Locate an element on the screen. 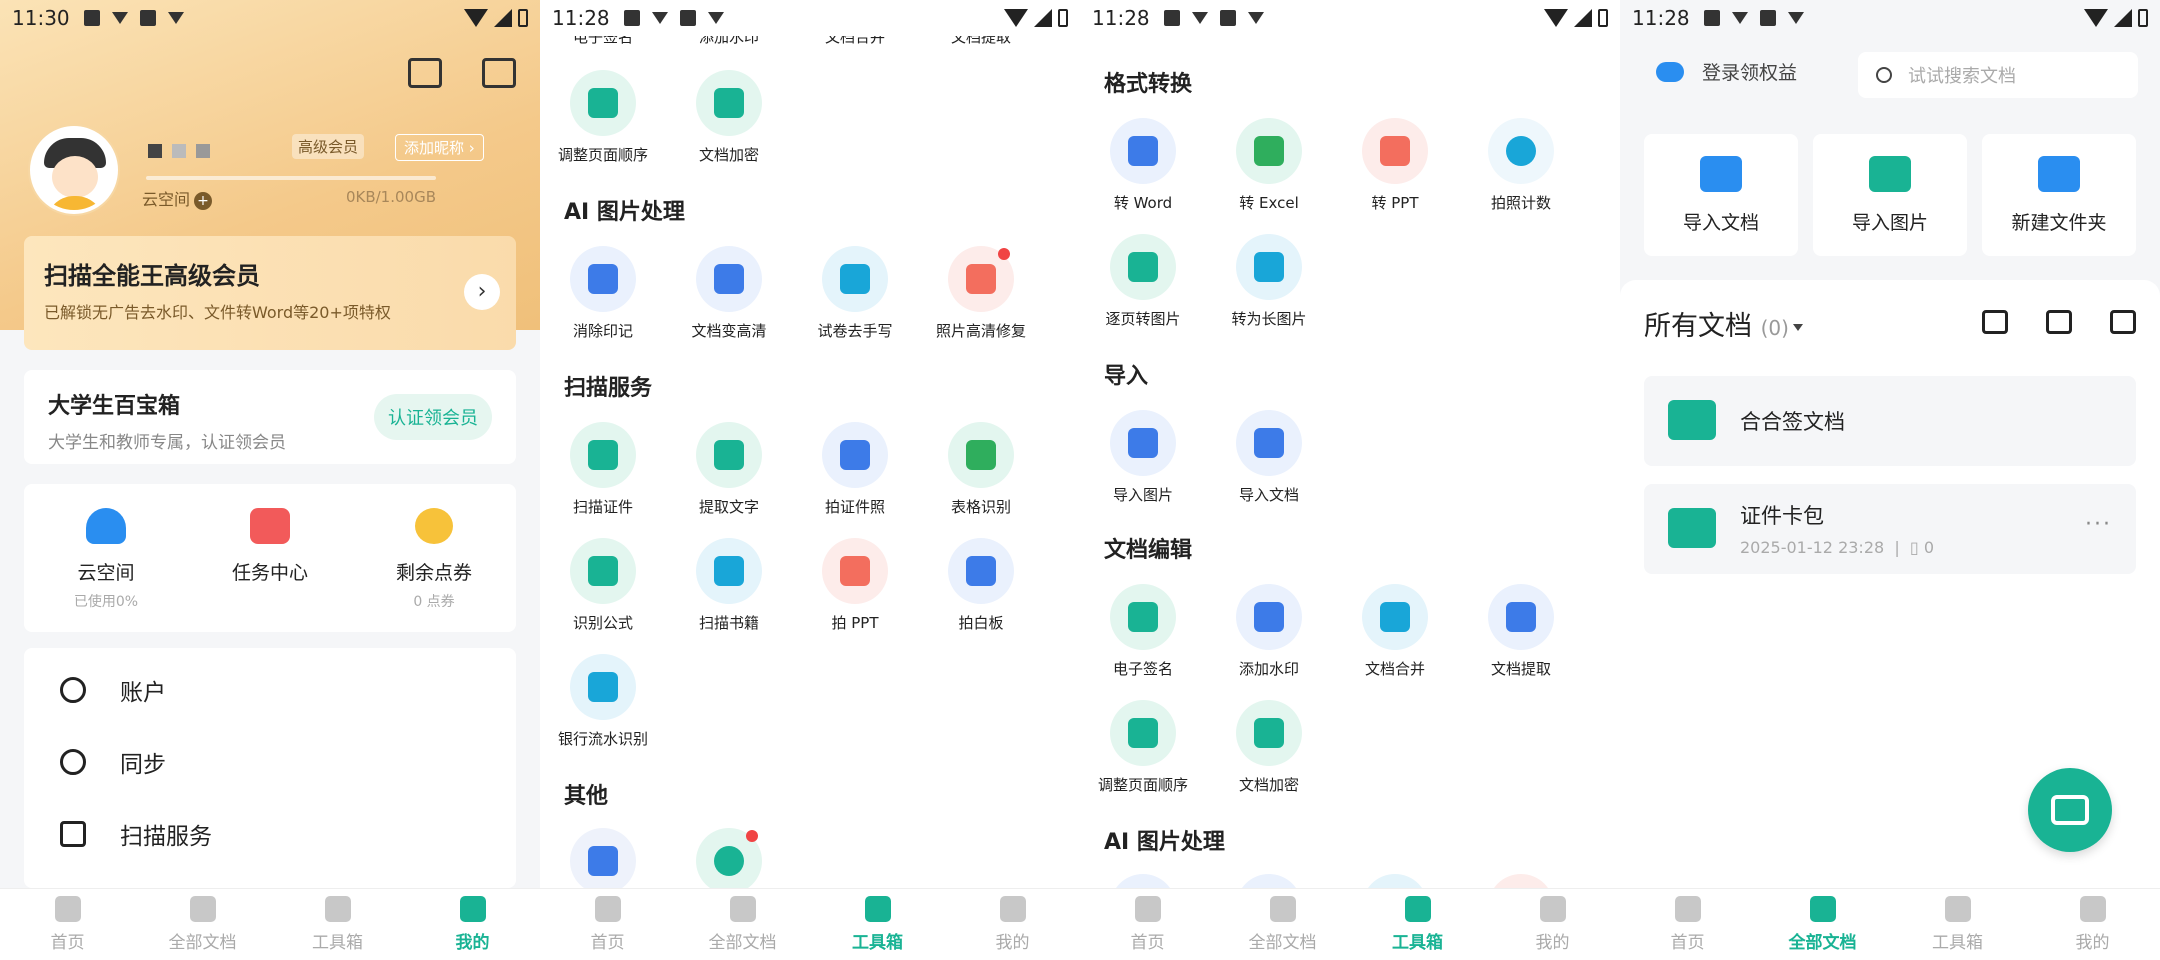  grid-view-icon is located at coordinates (2059, 322).